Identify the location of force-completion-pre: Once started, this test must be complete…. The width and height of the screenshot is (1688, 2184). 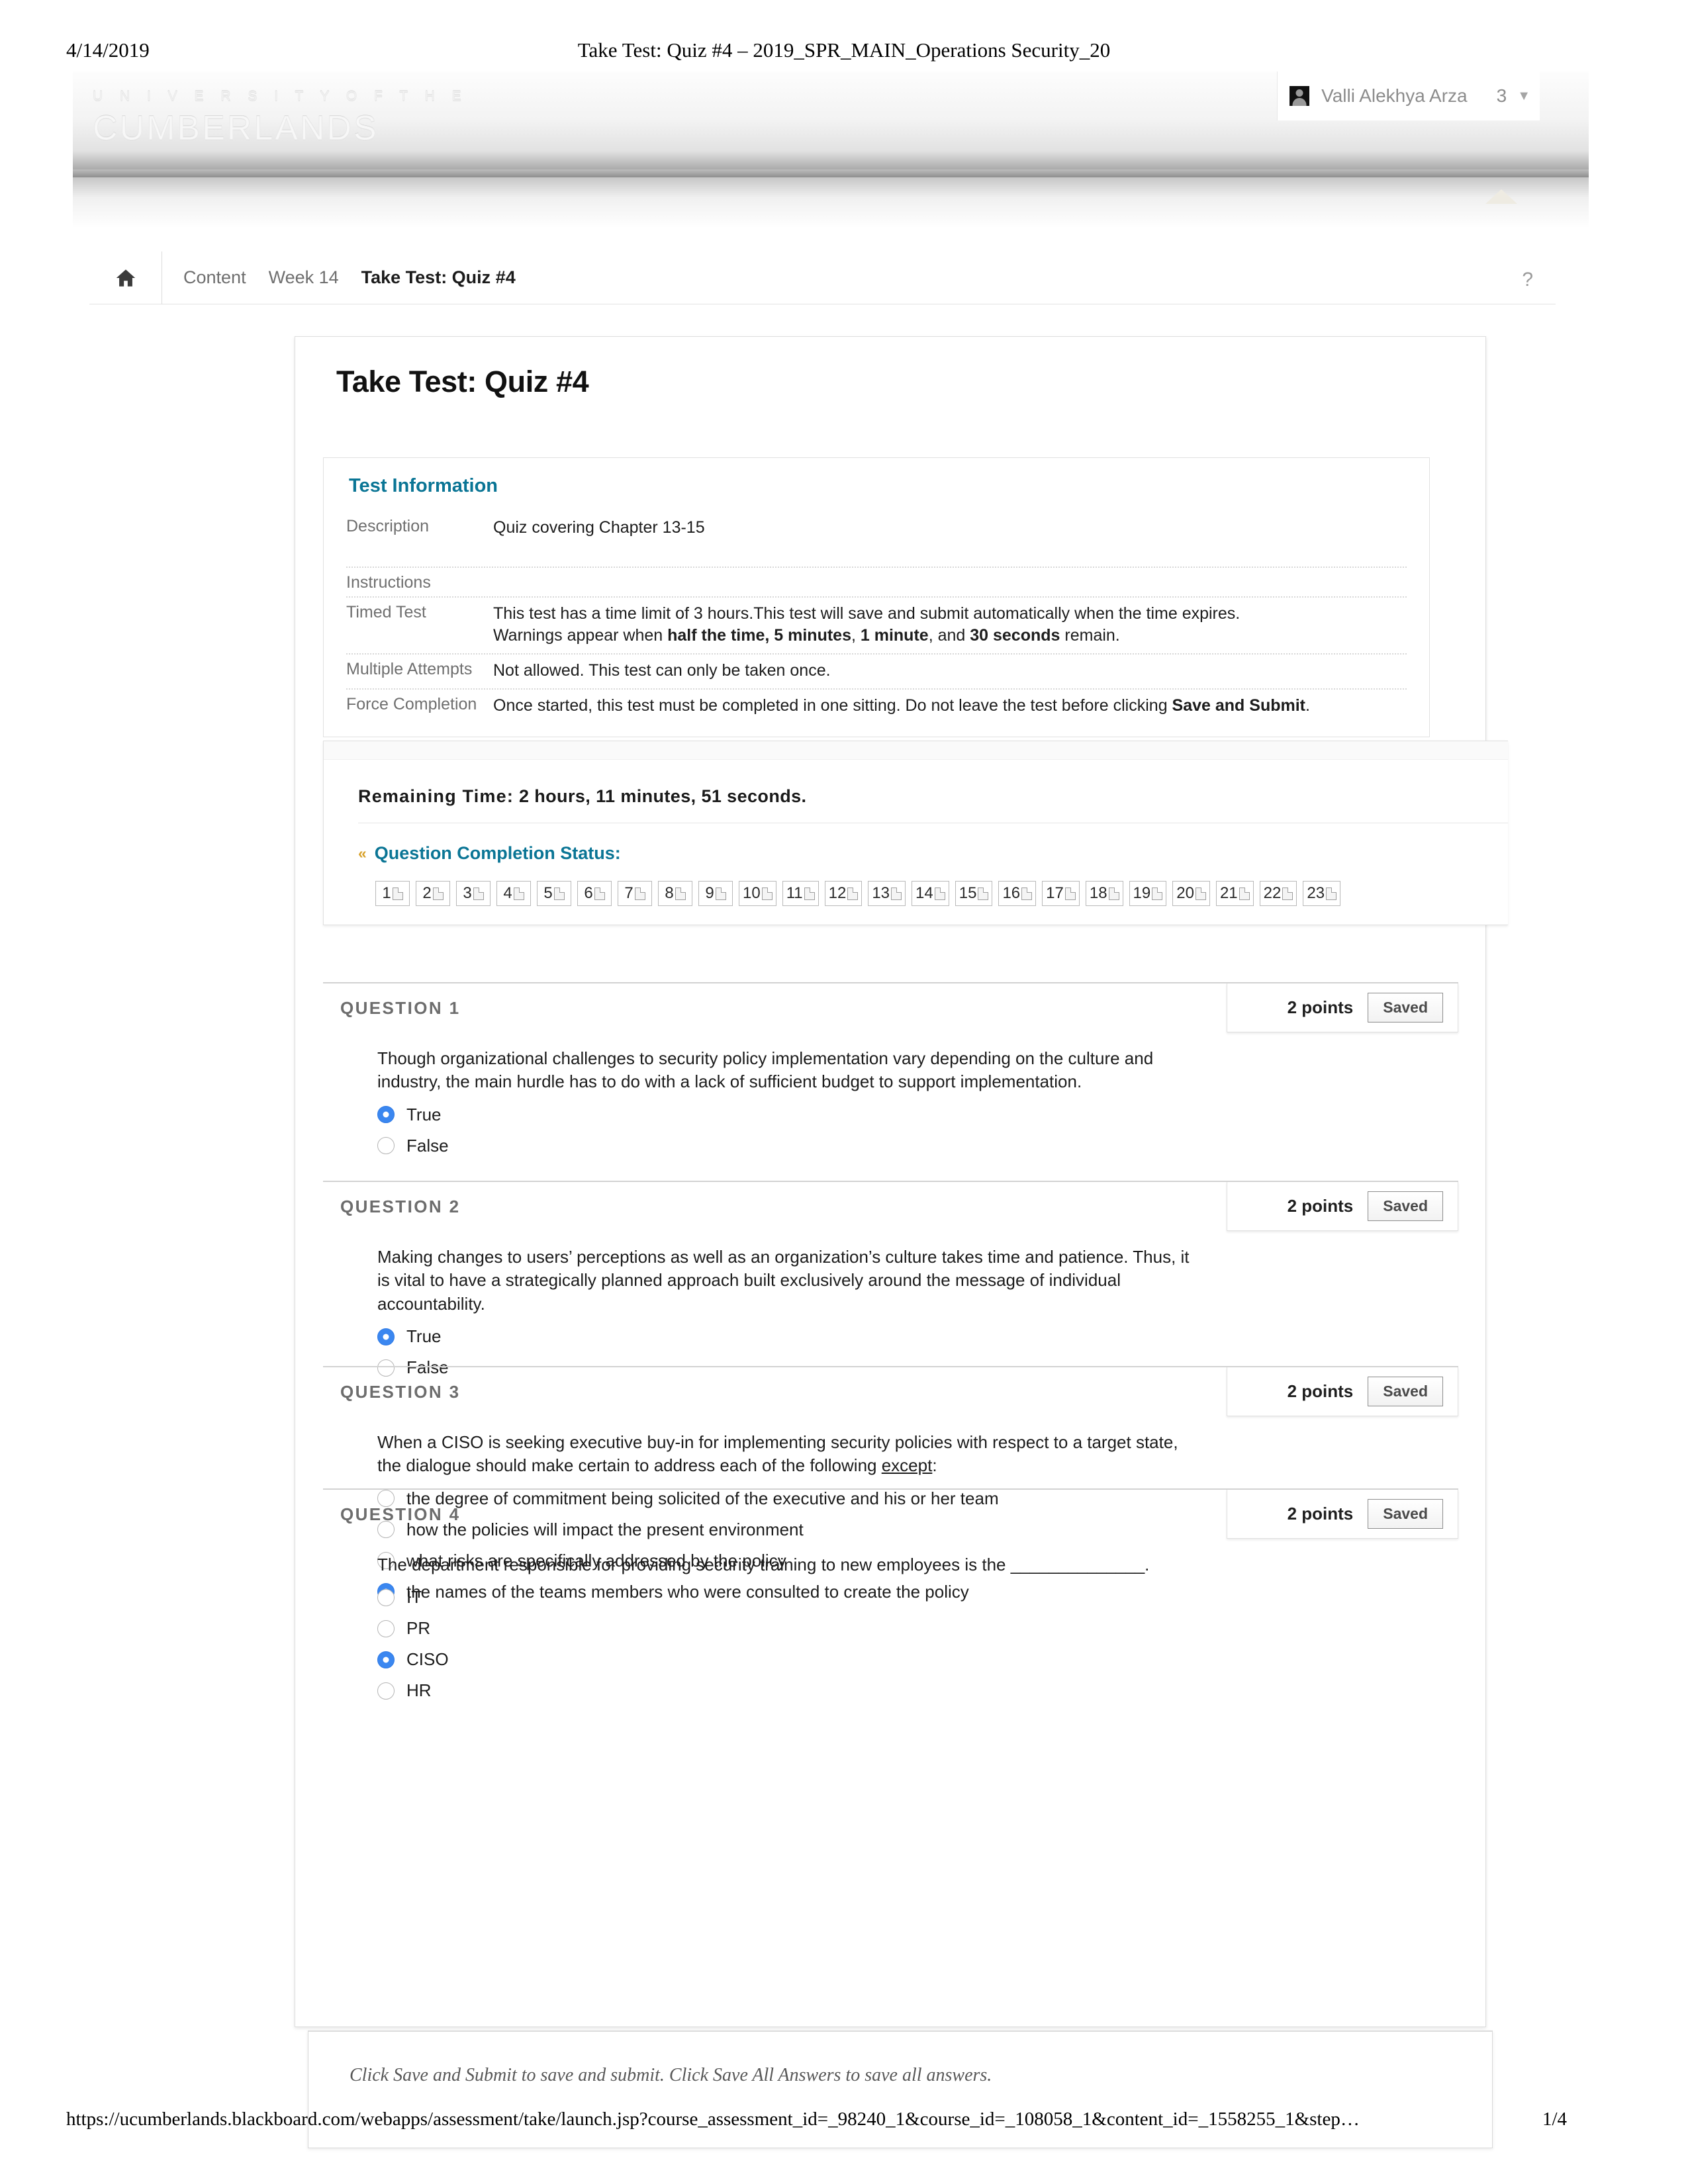
(832, 705).